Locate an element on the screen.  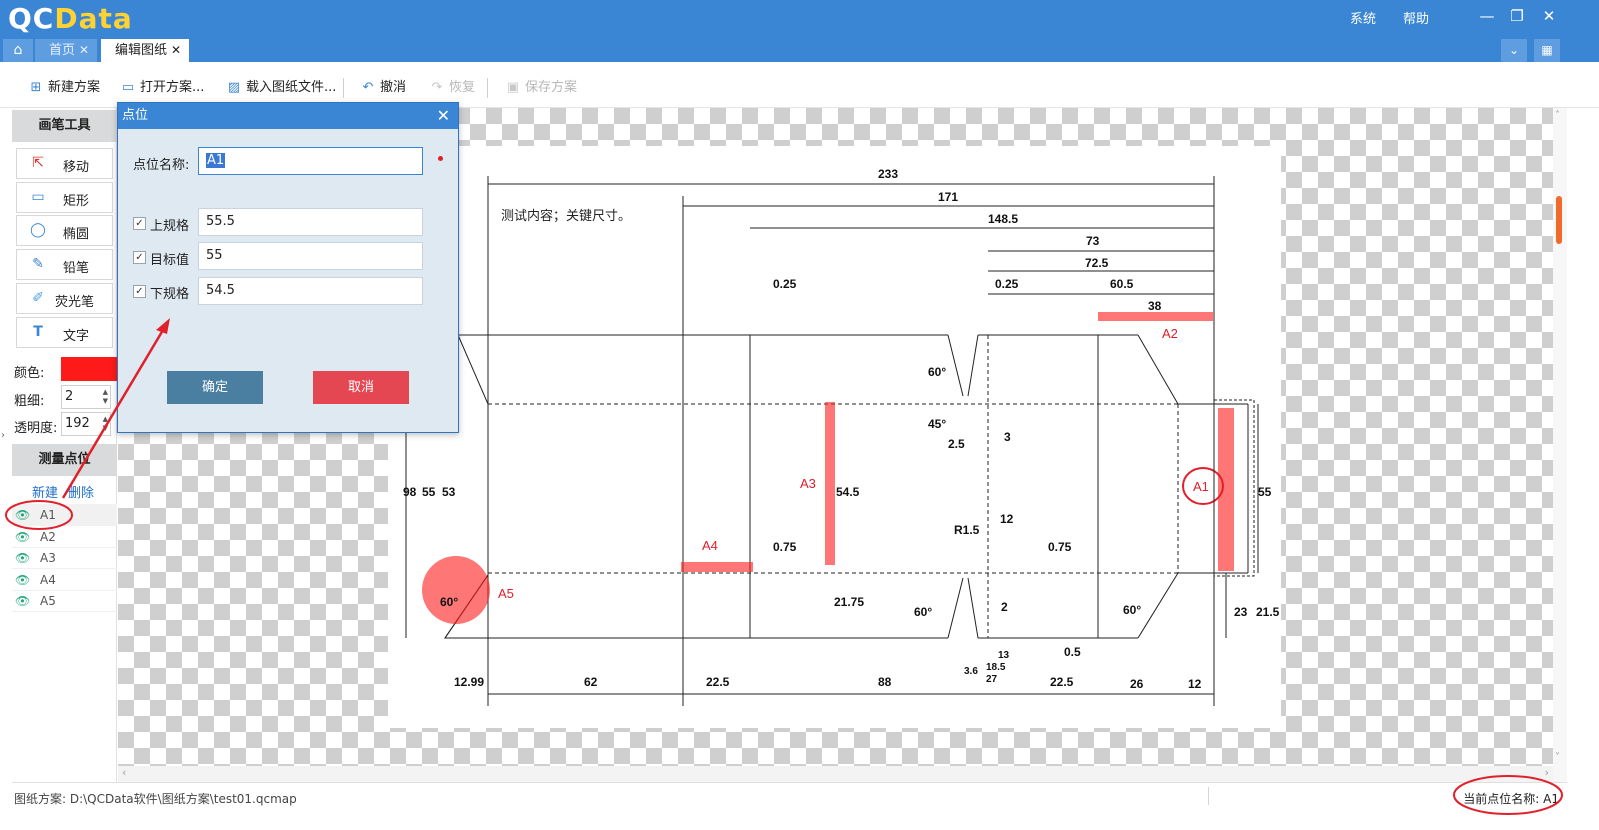
minimize-icon: — is located at coordinates (1487, 16).